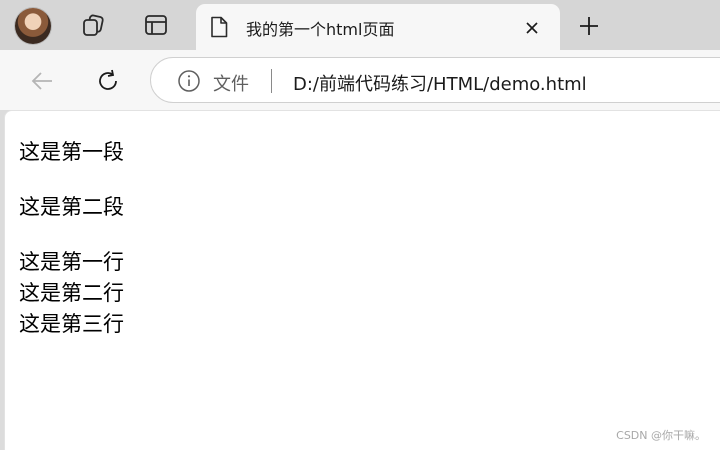  I want to click on paragraph-2: 这是第二段, so click(71, 207).